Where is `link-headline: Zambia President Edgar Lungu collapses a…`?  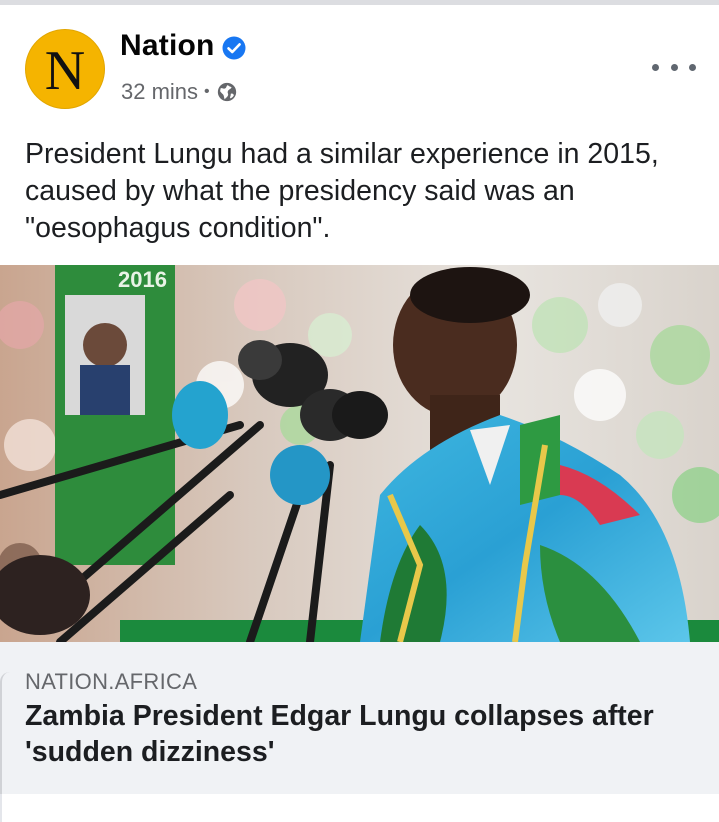
link-headline: Zambia President Edgar Lungu collapses a… is located at coordinates (365, 734).